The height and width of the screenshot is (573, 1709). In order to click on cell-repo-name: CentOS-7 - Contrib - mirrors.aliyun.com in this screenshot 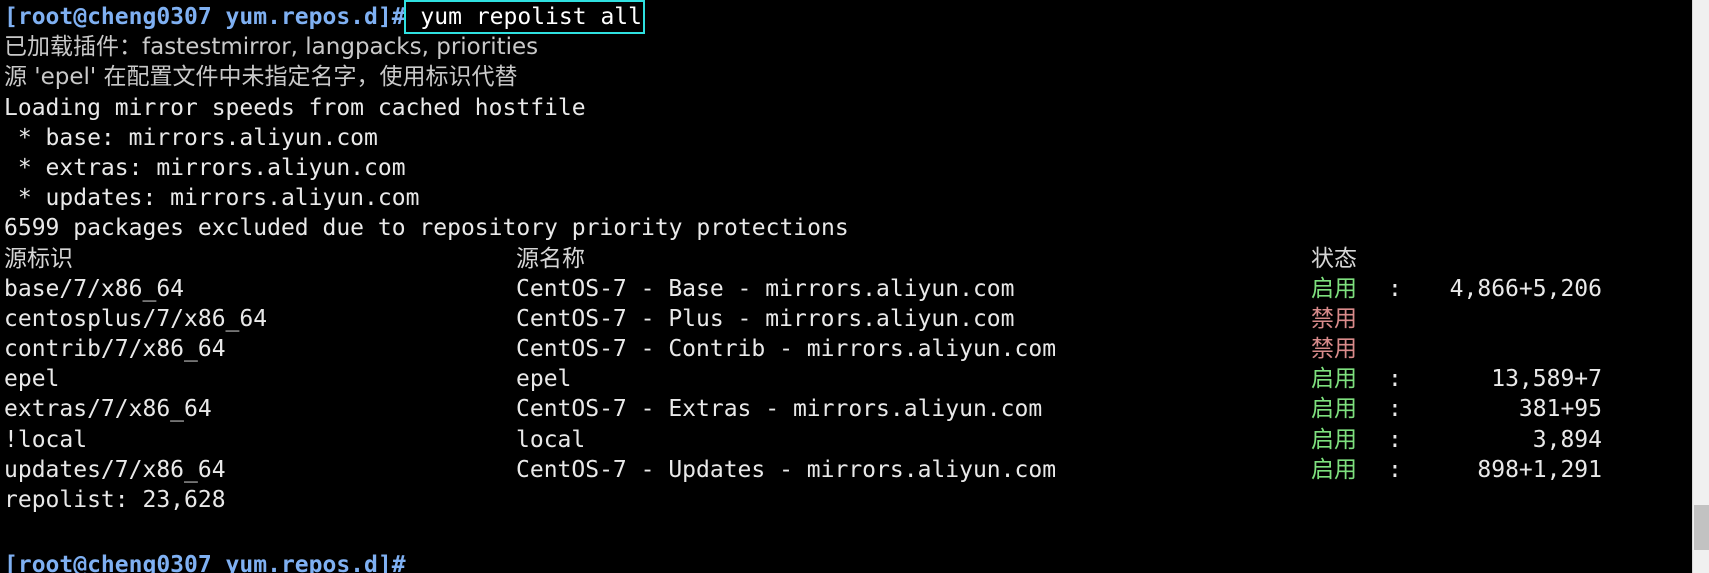, I will do `click(786, 349)`.